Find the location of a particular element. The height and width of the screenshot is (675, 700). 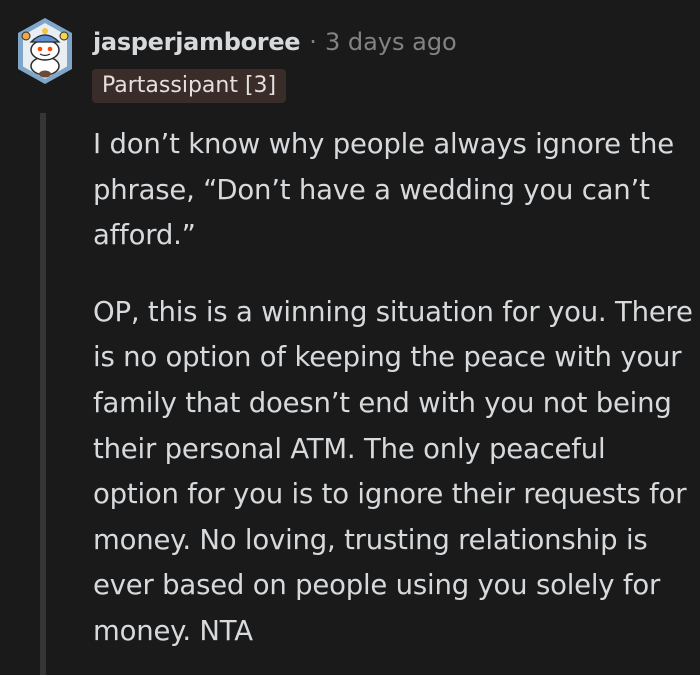

snoo-avatar-icon is located at coordinates (45, 51).